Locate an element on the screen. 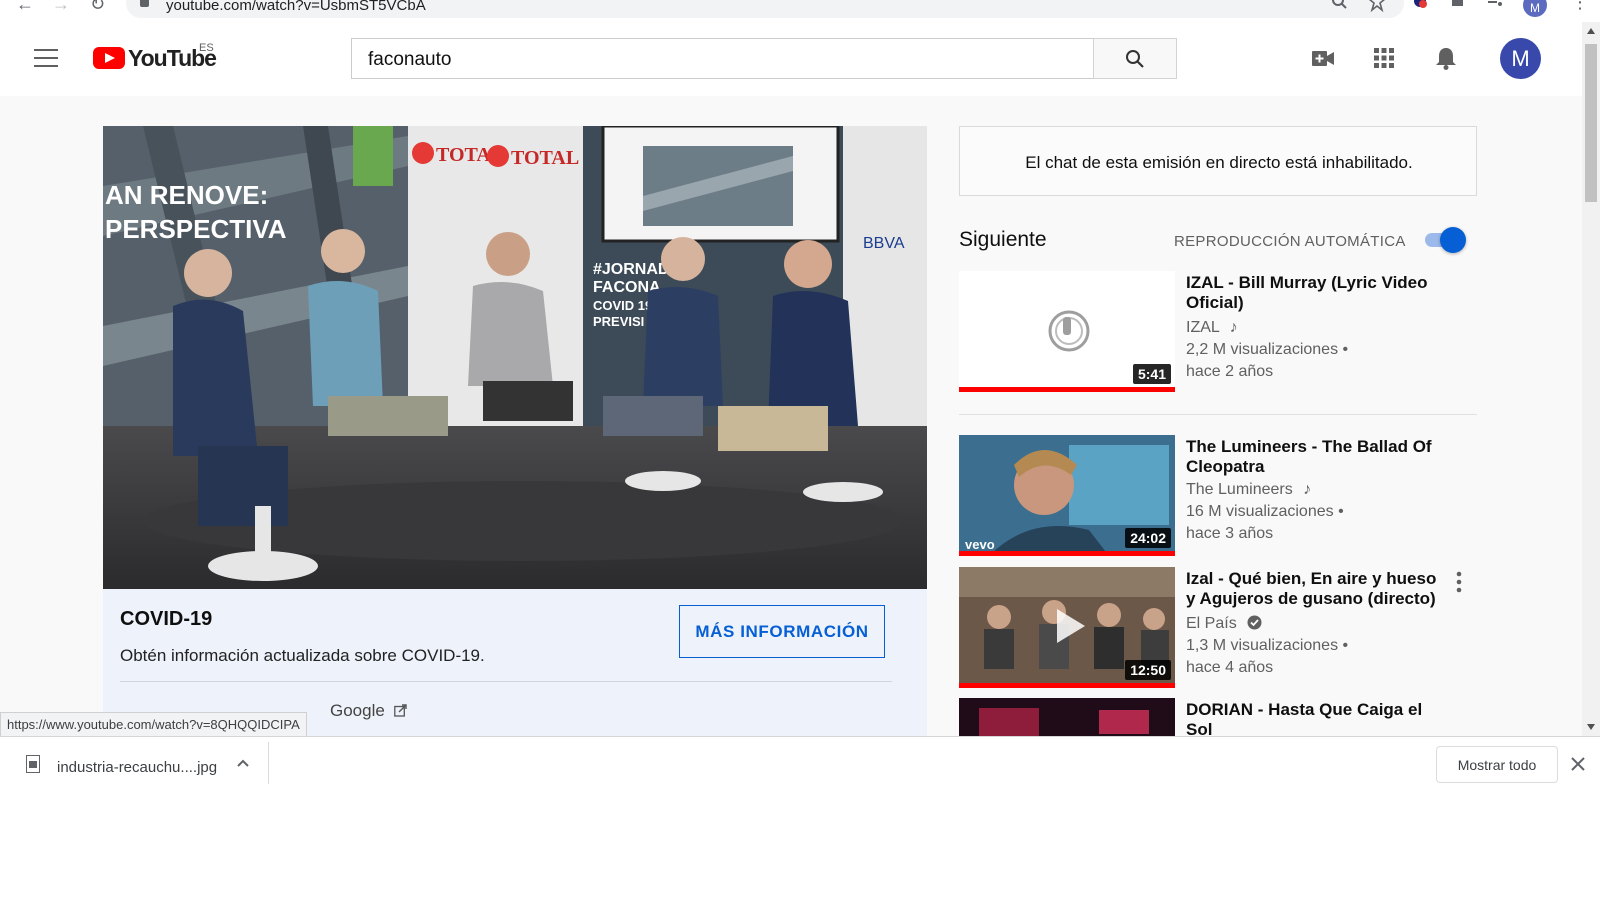 Image resolution: width=1600 pixels, height=900 pixels. page-scrollbar is located at coordinates (1591, 379).